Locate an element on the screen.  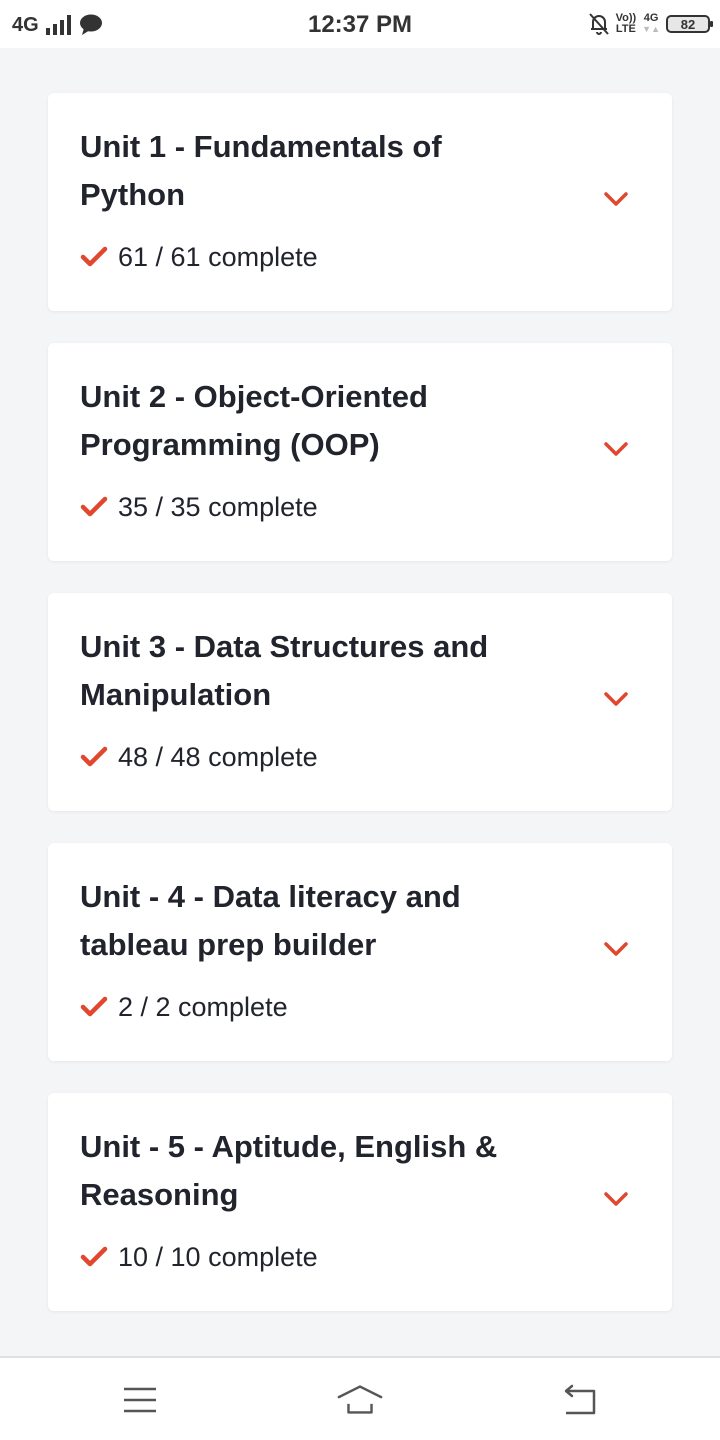
back-icon is located at coordinates (580, 1399).